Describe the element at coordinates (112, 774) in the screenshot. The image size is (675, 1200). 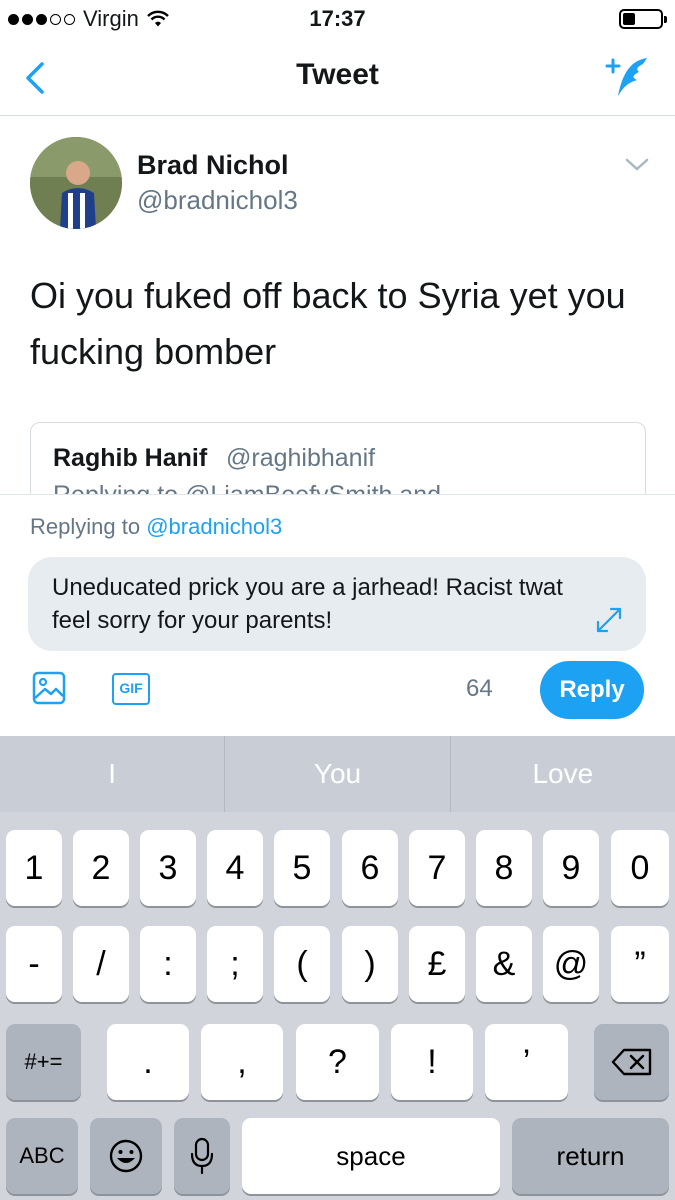
I see `suggestion-item: I` at that location.